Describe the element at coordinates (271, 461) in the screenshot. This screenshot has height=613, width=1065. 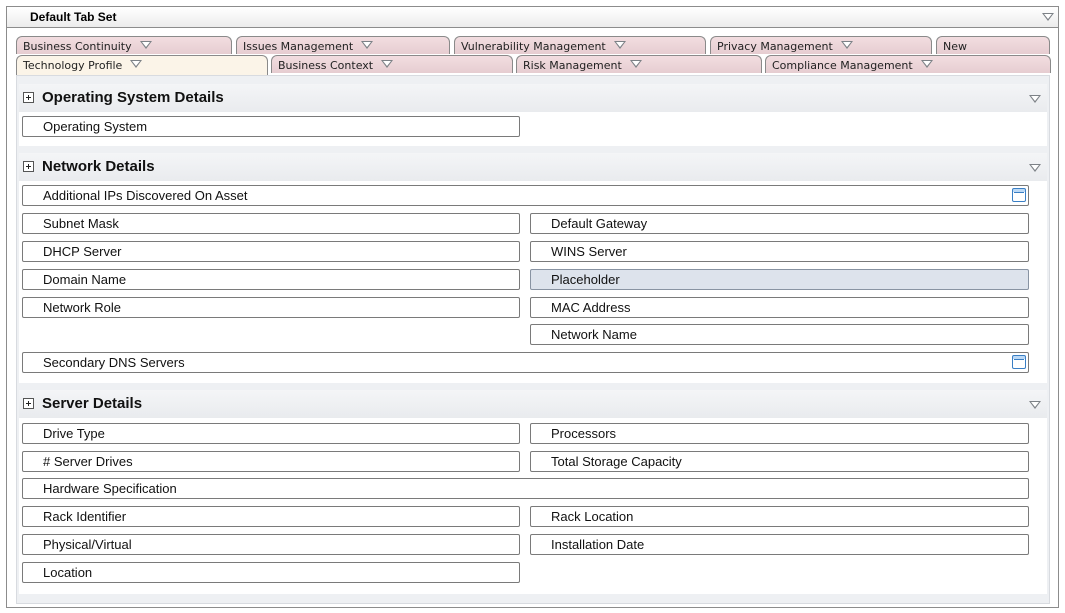
I see `server-drives-field: # Server Drives` at that location.